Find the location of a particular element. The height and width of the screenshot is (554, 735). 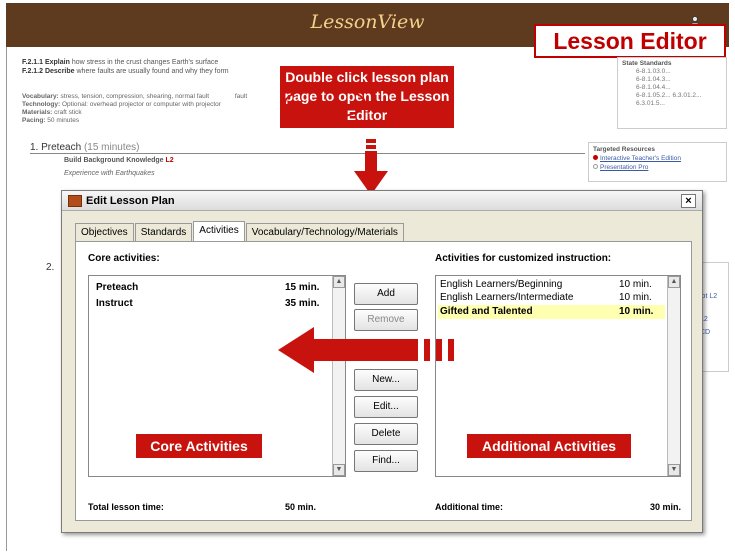

standard-verb: Explain is located at coordinates (57, 62).